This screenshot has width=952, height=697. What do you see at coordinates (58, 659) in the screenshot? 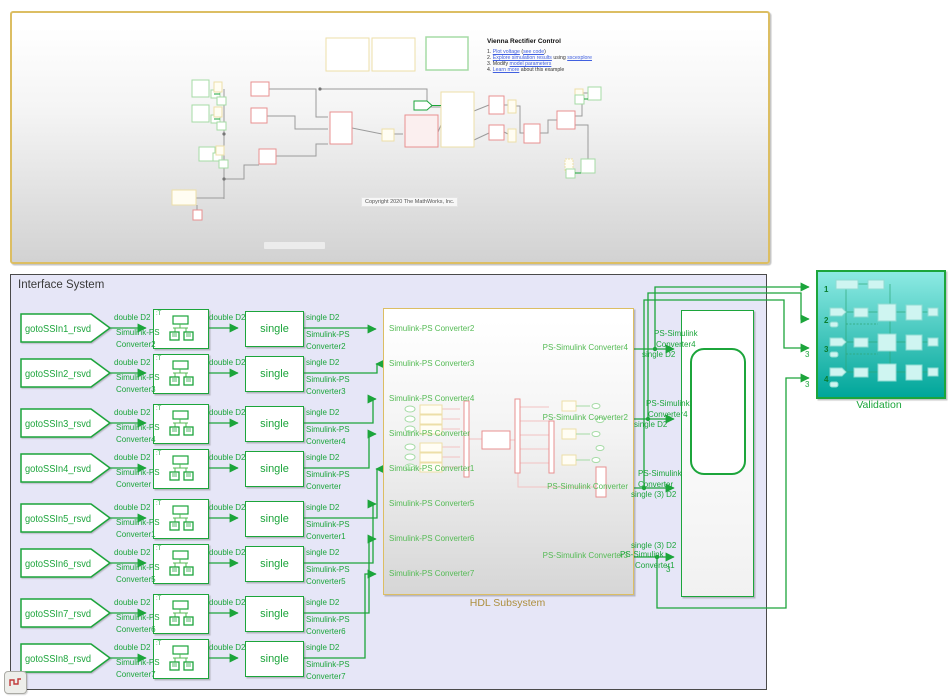
I see `goto-label: gotoSSIn8_rsvd` at bounding box center [58, 659].